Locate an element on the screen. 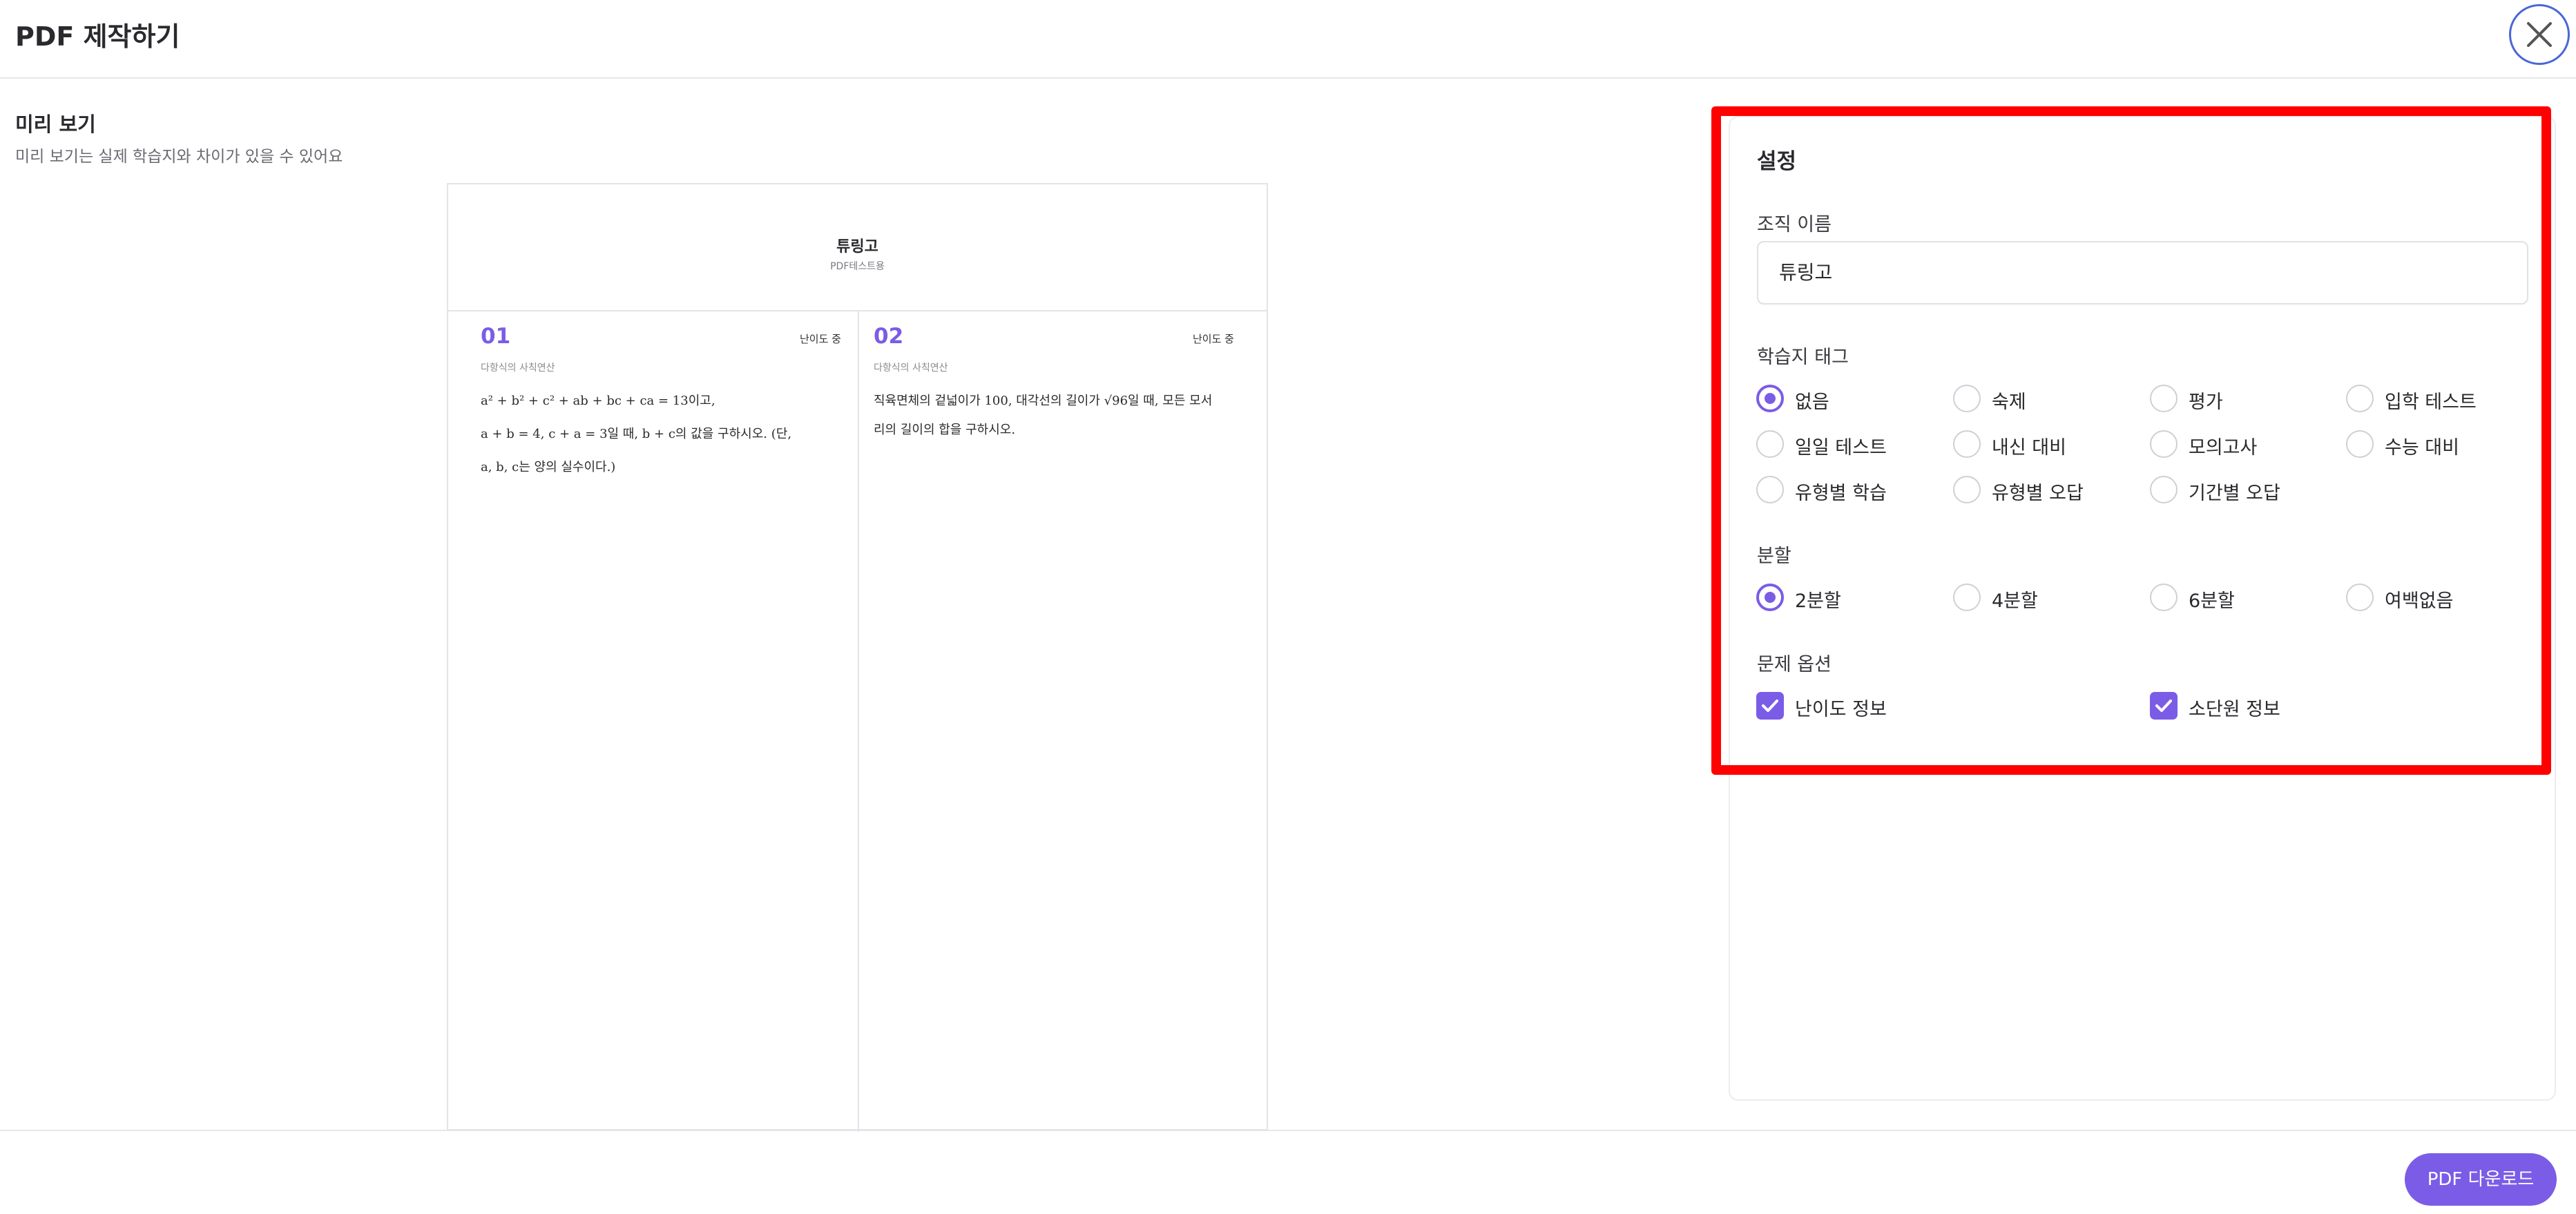 Image resolution: width=2576 pixels, height=1214 pixels. tag-option-label: 내신 대비 is located at coordinates (2029, 448).